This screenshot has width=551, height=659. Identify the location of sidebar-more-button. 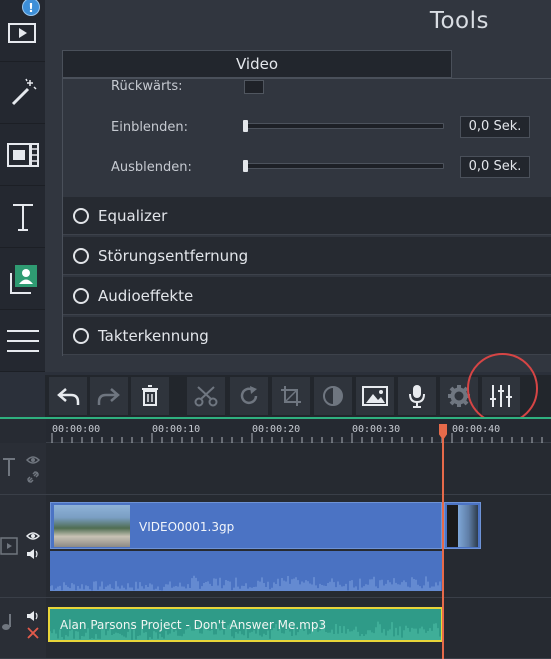
(22, 341).